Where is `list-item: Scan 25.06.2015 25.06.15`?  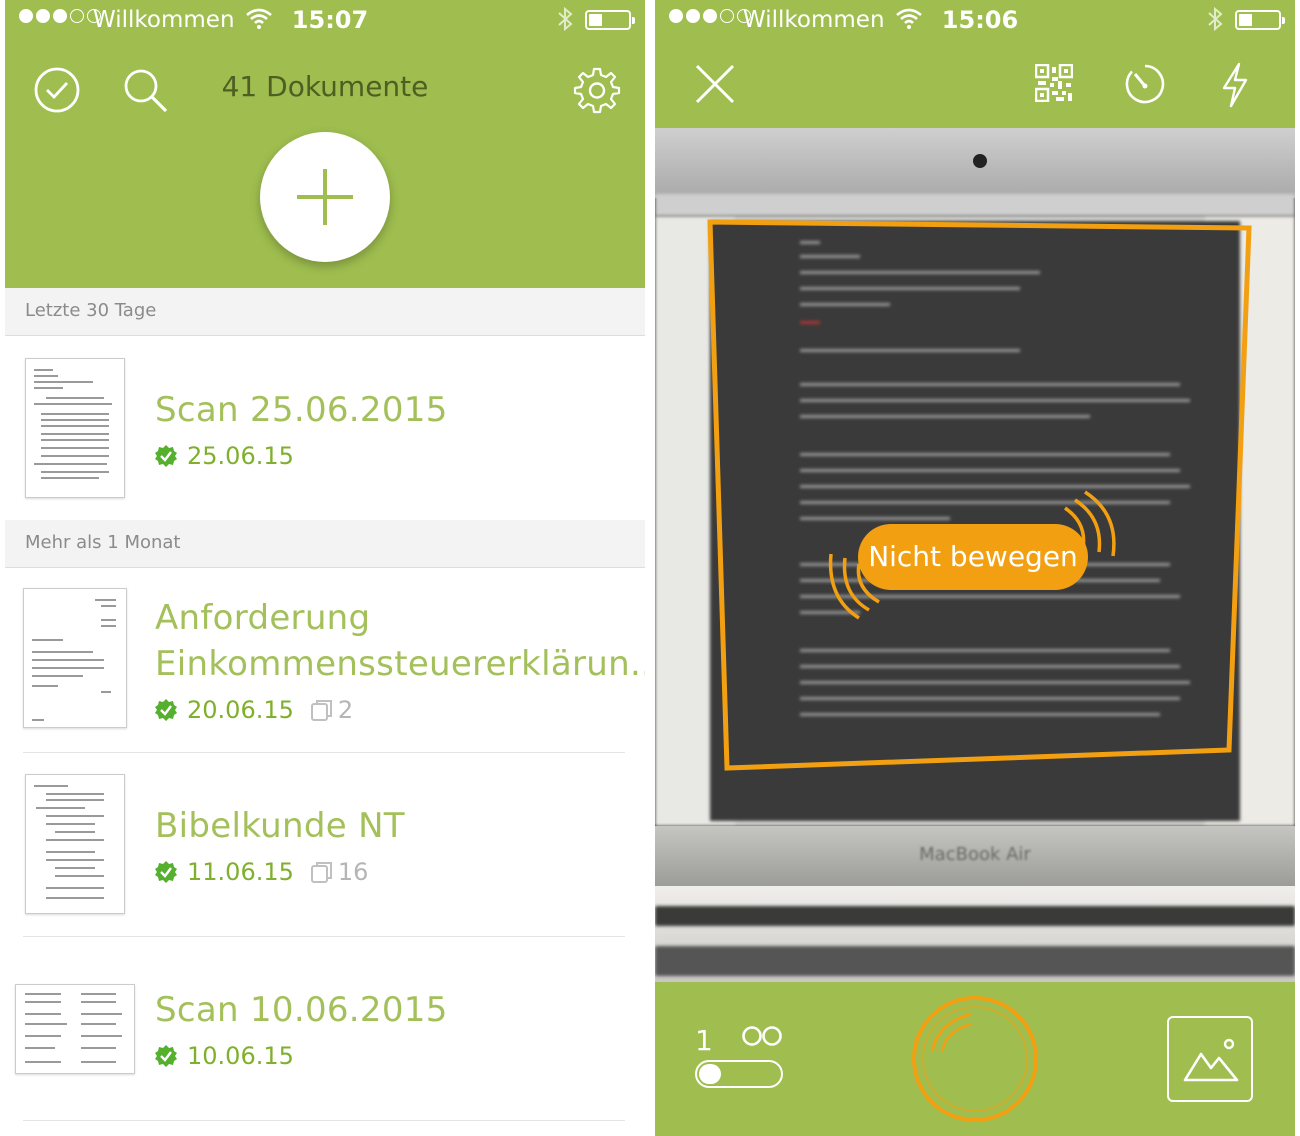
list-item: Scan 25.06.2015 25.06.15 is located at coordinates (325, 428).